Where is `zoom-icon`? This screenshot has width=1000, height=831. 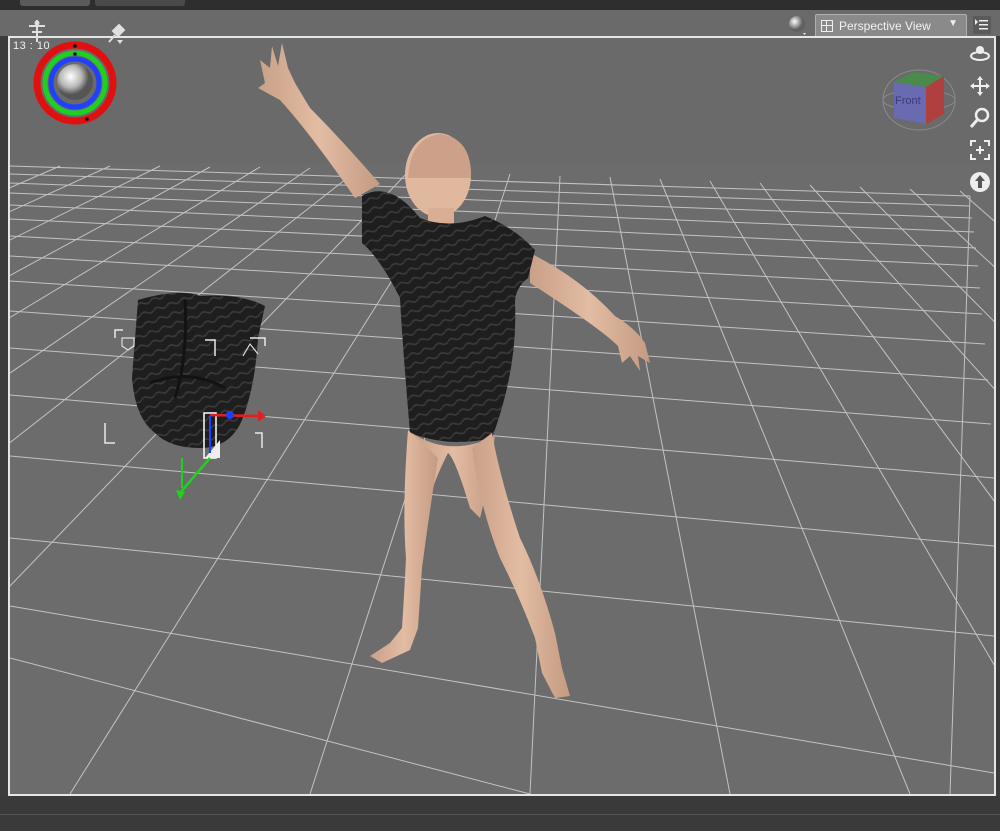 zoom-icon is located at coordinates (980, 118).